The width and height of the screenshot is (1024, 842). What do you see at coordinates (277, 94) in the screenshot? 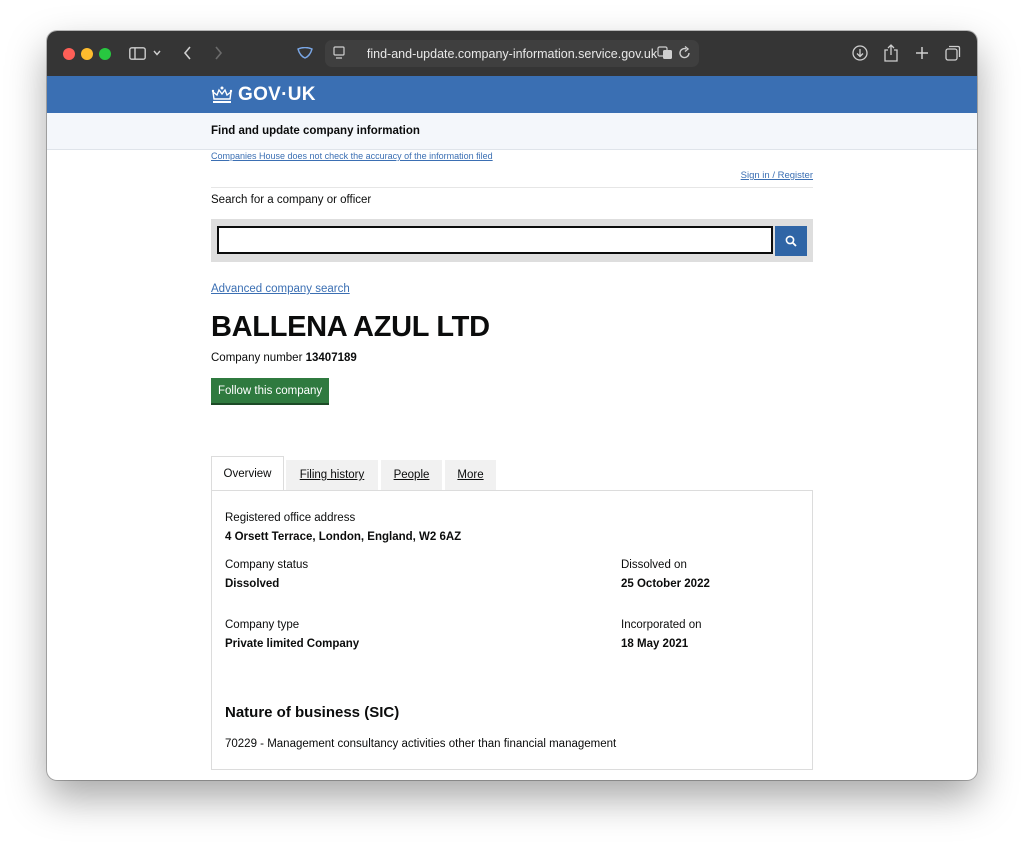
I see `govuk-logo-text: GOV·UK` at bounding box center [277, 94].